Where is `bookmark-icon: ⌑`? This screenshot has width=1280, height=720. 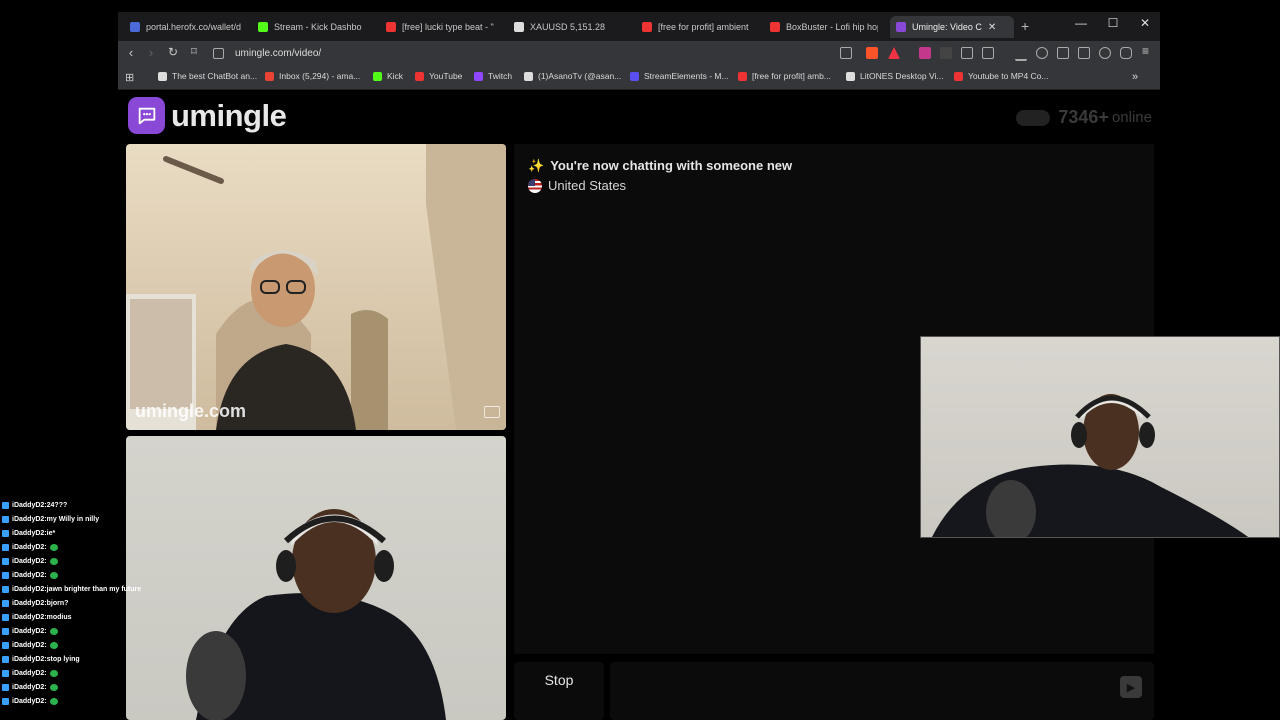 bookmark-icon: ⌑ is located at coordinates (194, 51).